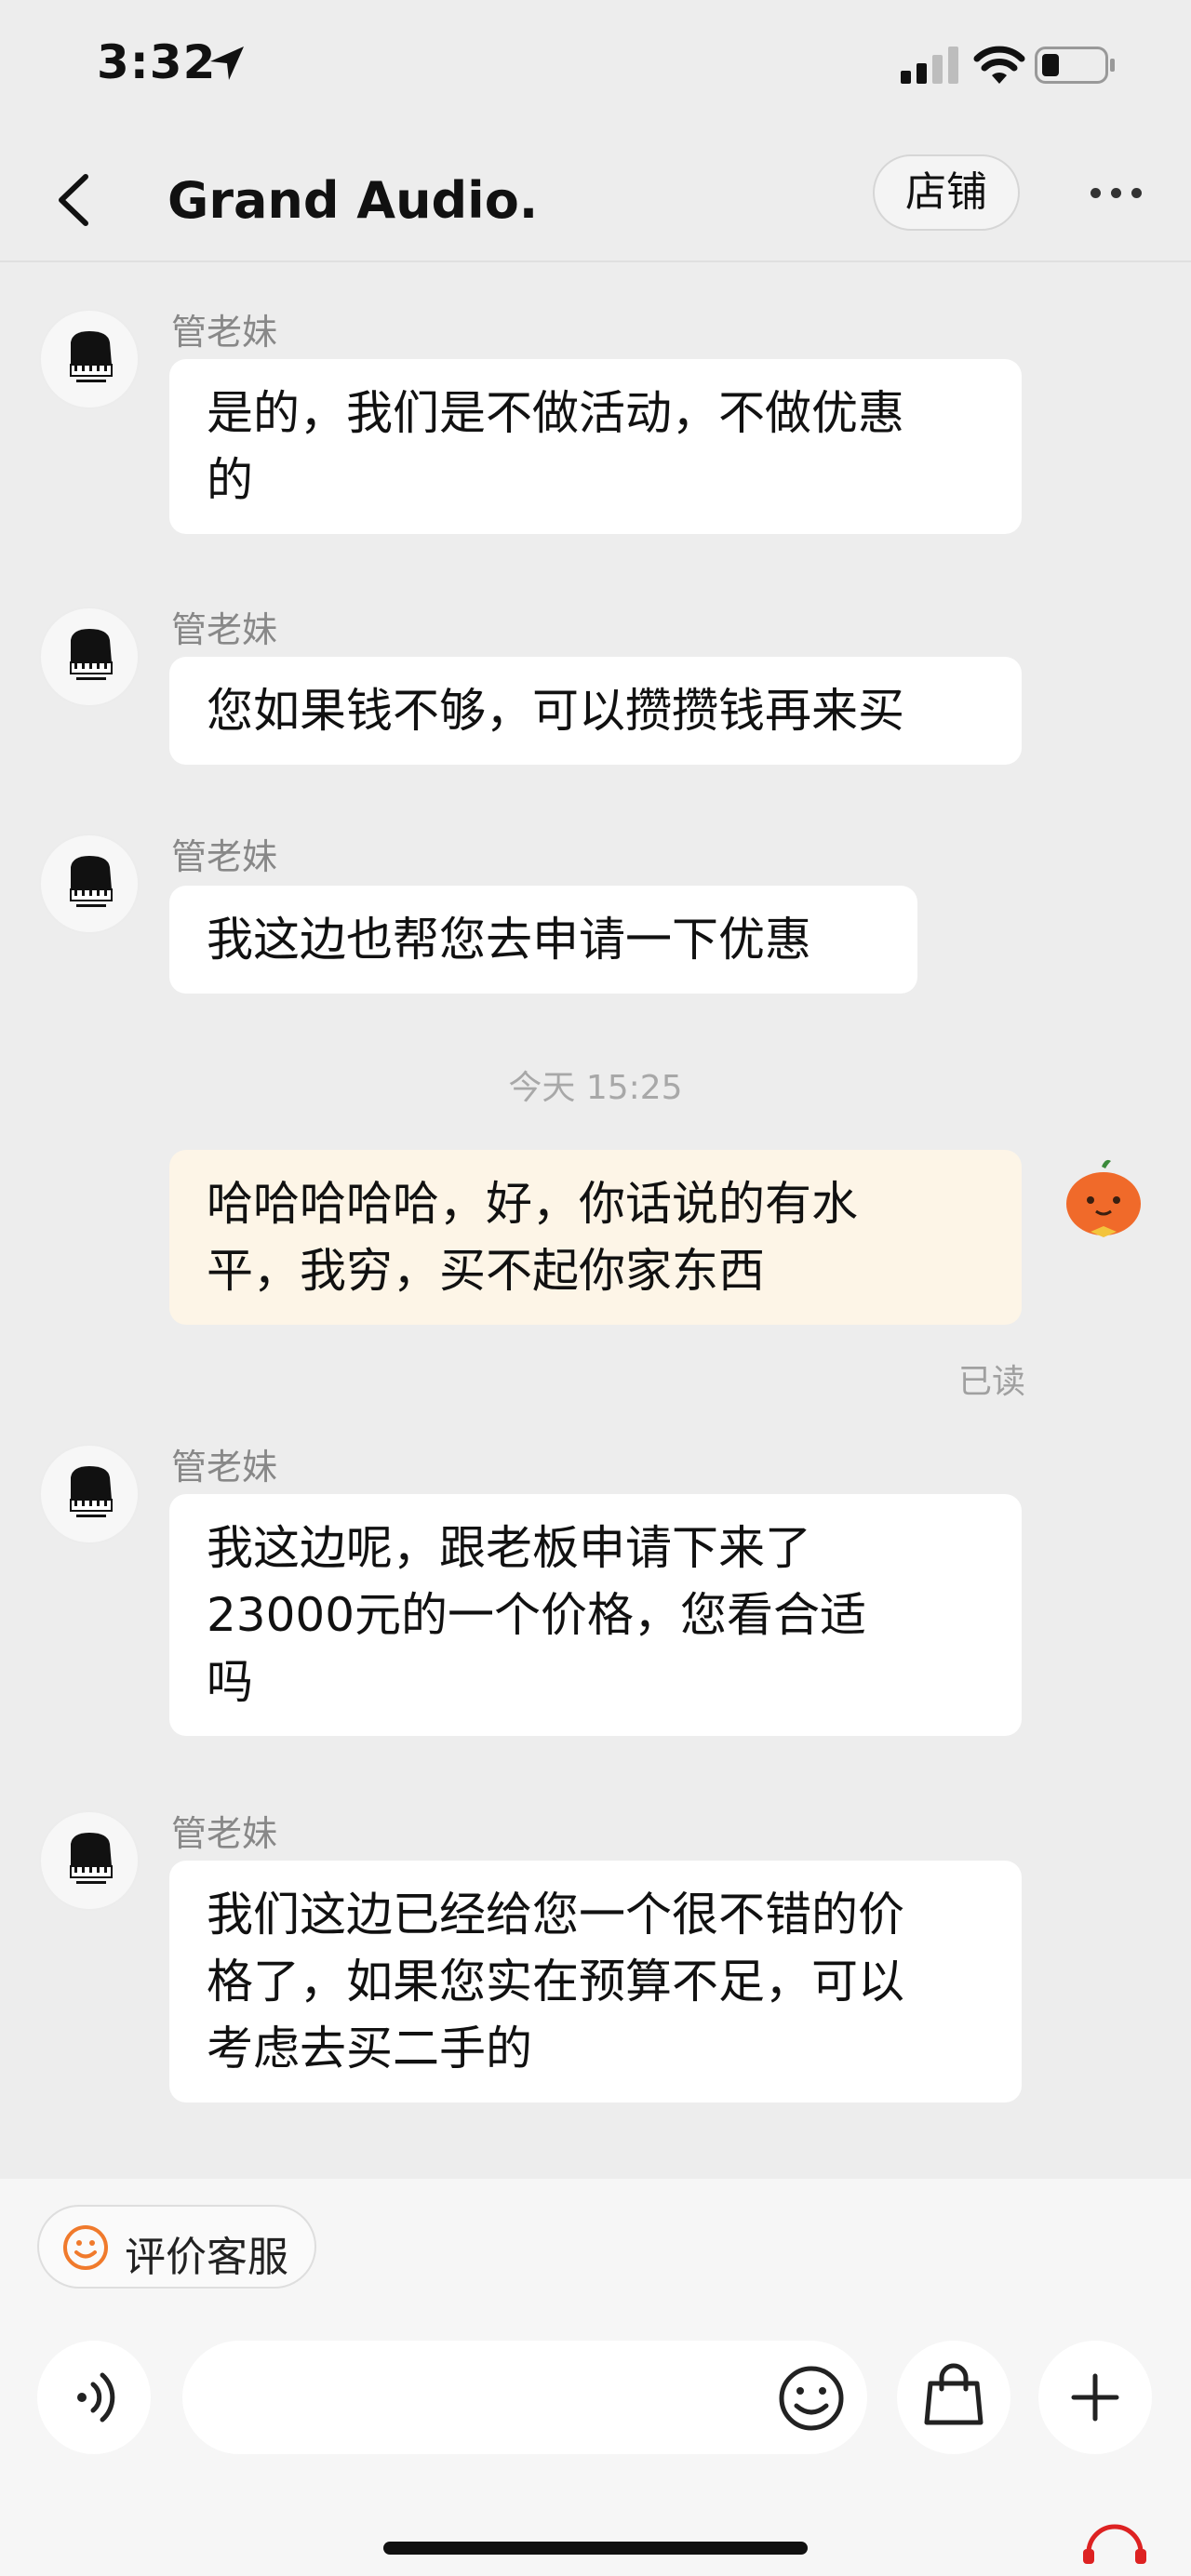 This screenshot has width=1191, height=2576. I want to click on timestamp: 今天 15:25, so click(595, 1088).